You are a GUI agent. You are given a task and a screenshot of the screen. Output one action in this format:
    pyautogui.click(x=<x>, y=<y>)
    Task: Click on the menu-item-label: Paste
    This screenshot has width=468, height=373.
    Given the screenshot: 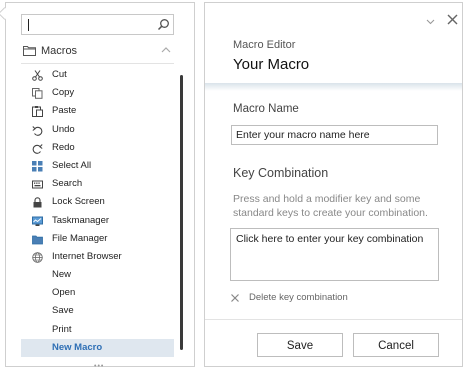 What is the action you would take?
    pyautogui.click(x=64, y=111)
    